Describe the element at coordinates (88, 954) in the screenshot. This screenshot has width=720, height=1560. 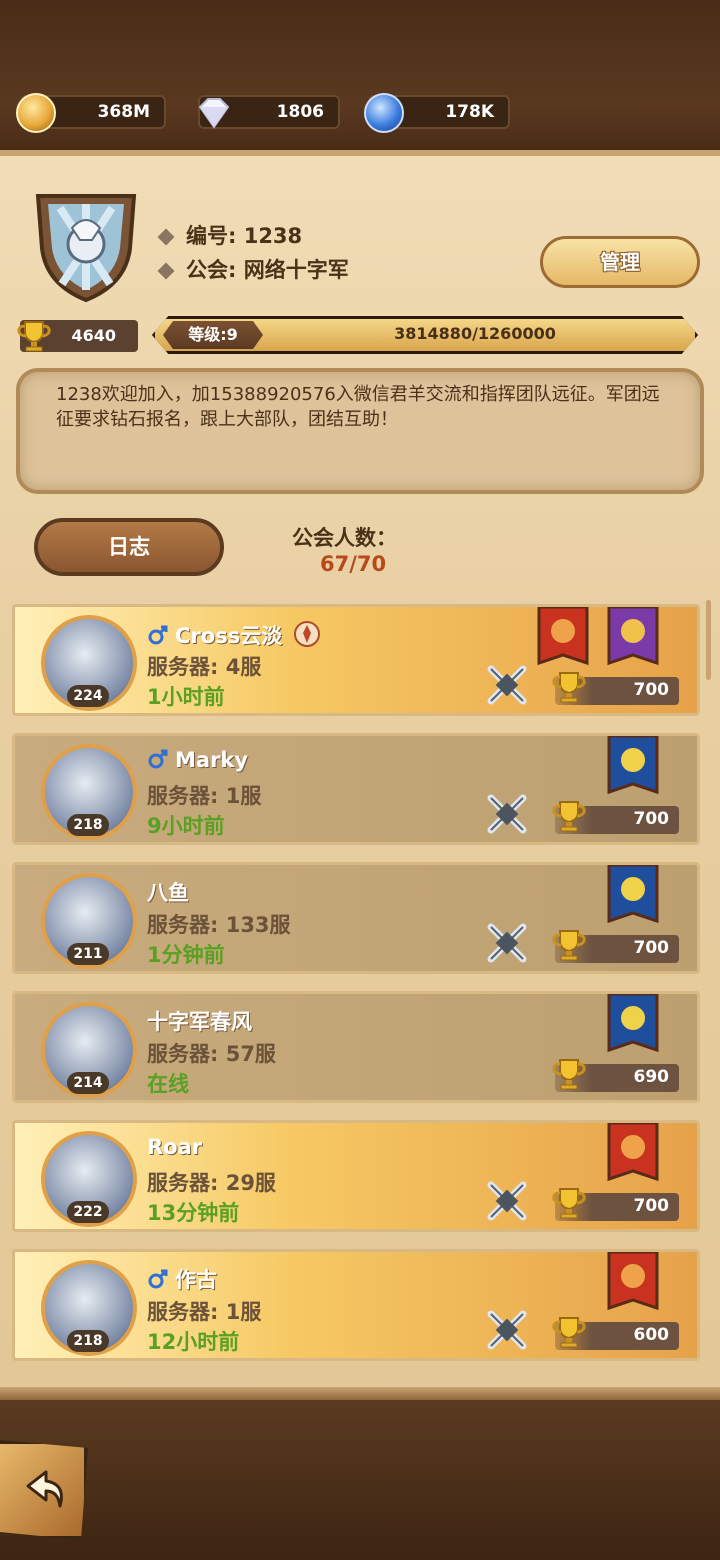
I see `member-level: 211` at that location.